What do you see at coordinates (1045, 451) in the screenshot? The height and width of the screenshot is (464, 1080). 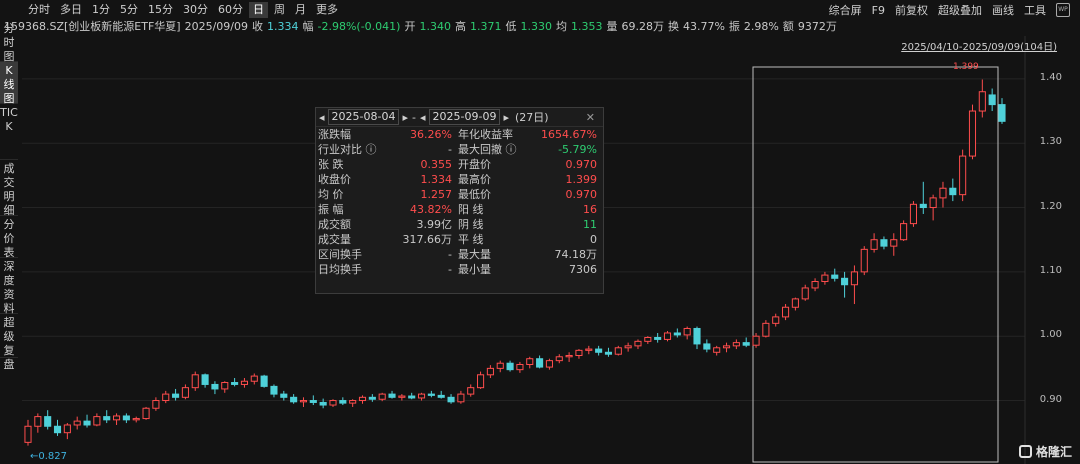 I see `gelonghui-logo: 格隆汇` at bounding box center [1045, 451].